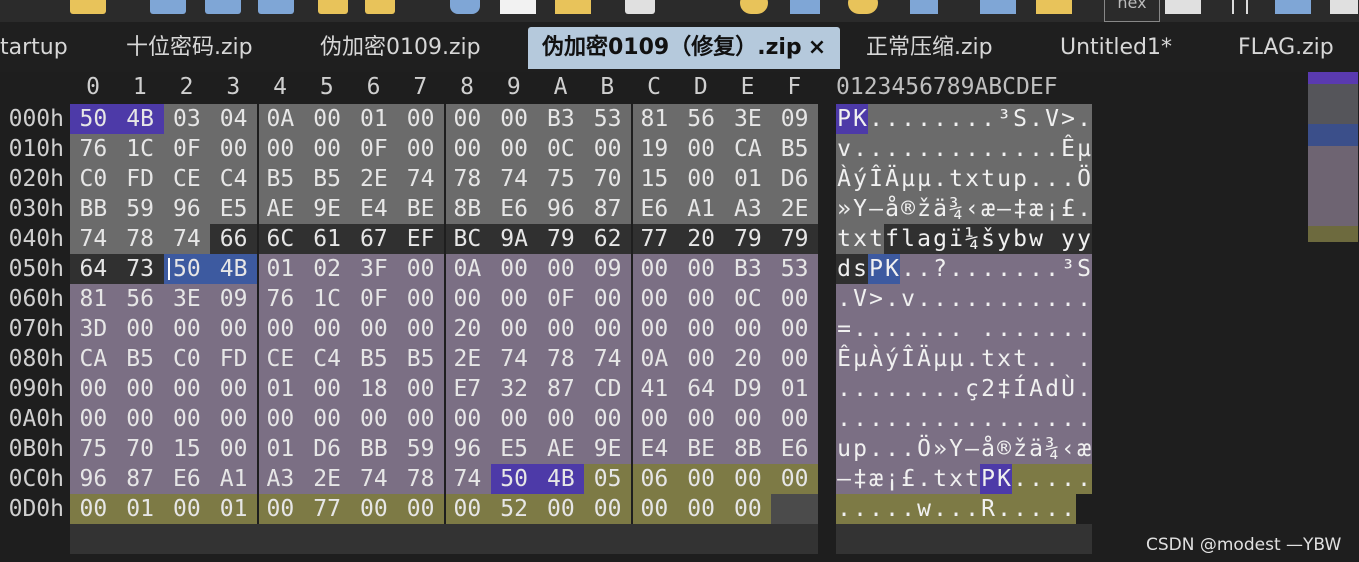  Describe the element at coordinates (280, 179) in the screenshot. I see `hex-byte: B5` at that location.